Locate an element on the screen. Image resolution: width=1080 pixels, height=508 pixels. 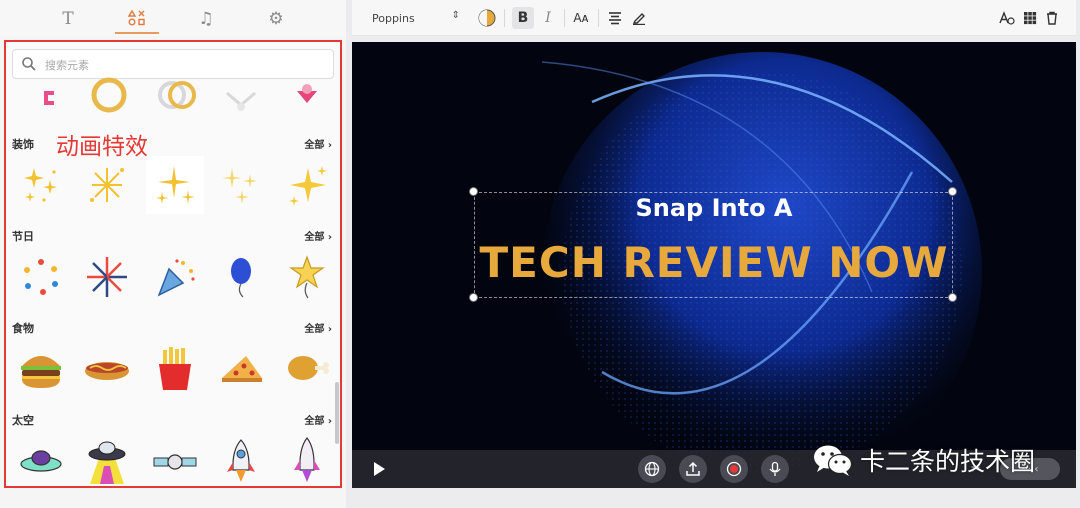
food-row is located at coordinates (173, 370).